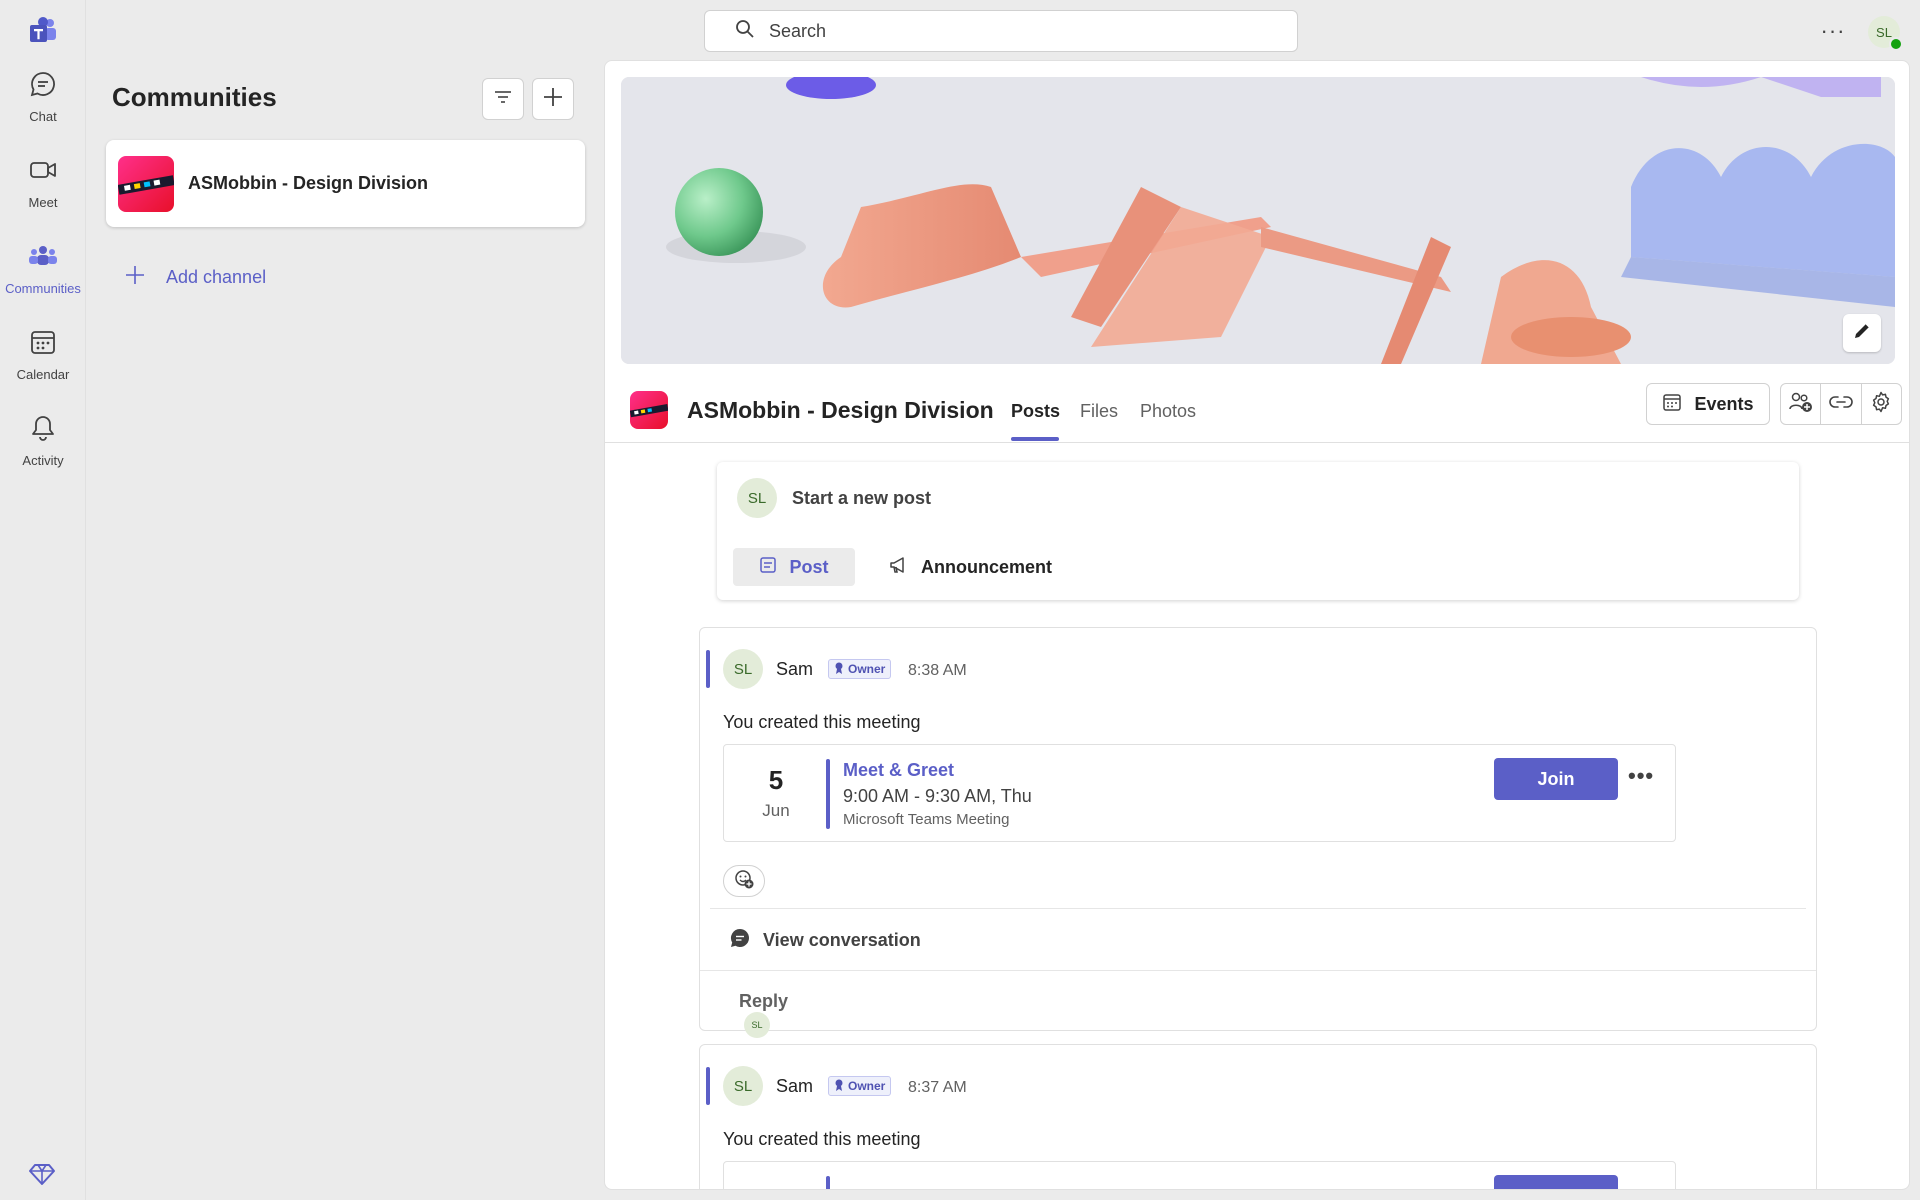 The image size is (1920, 1200). I want to click on reply-button: SL Reply, so click(755, 1014).